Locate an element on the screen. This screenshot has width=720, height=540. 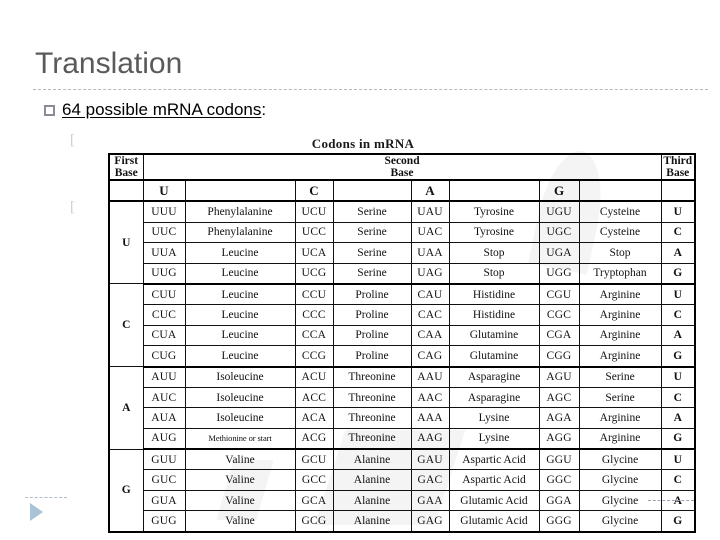
amino-acid-AAU: Asparagine is located at coordinates (494, 377).